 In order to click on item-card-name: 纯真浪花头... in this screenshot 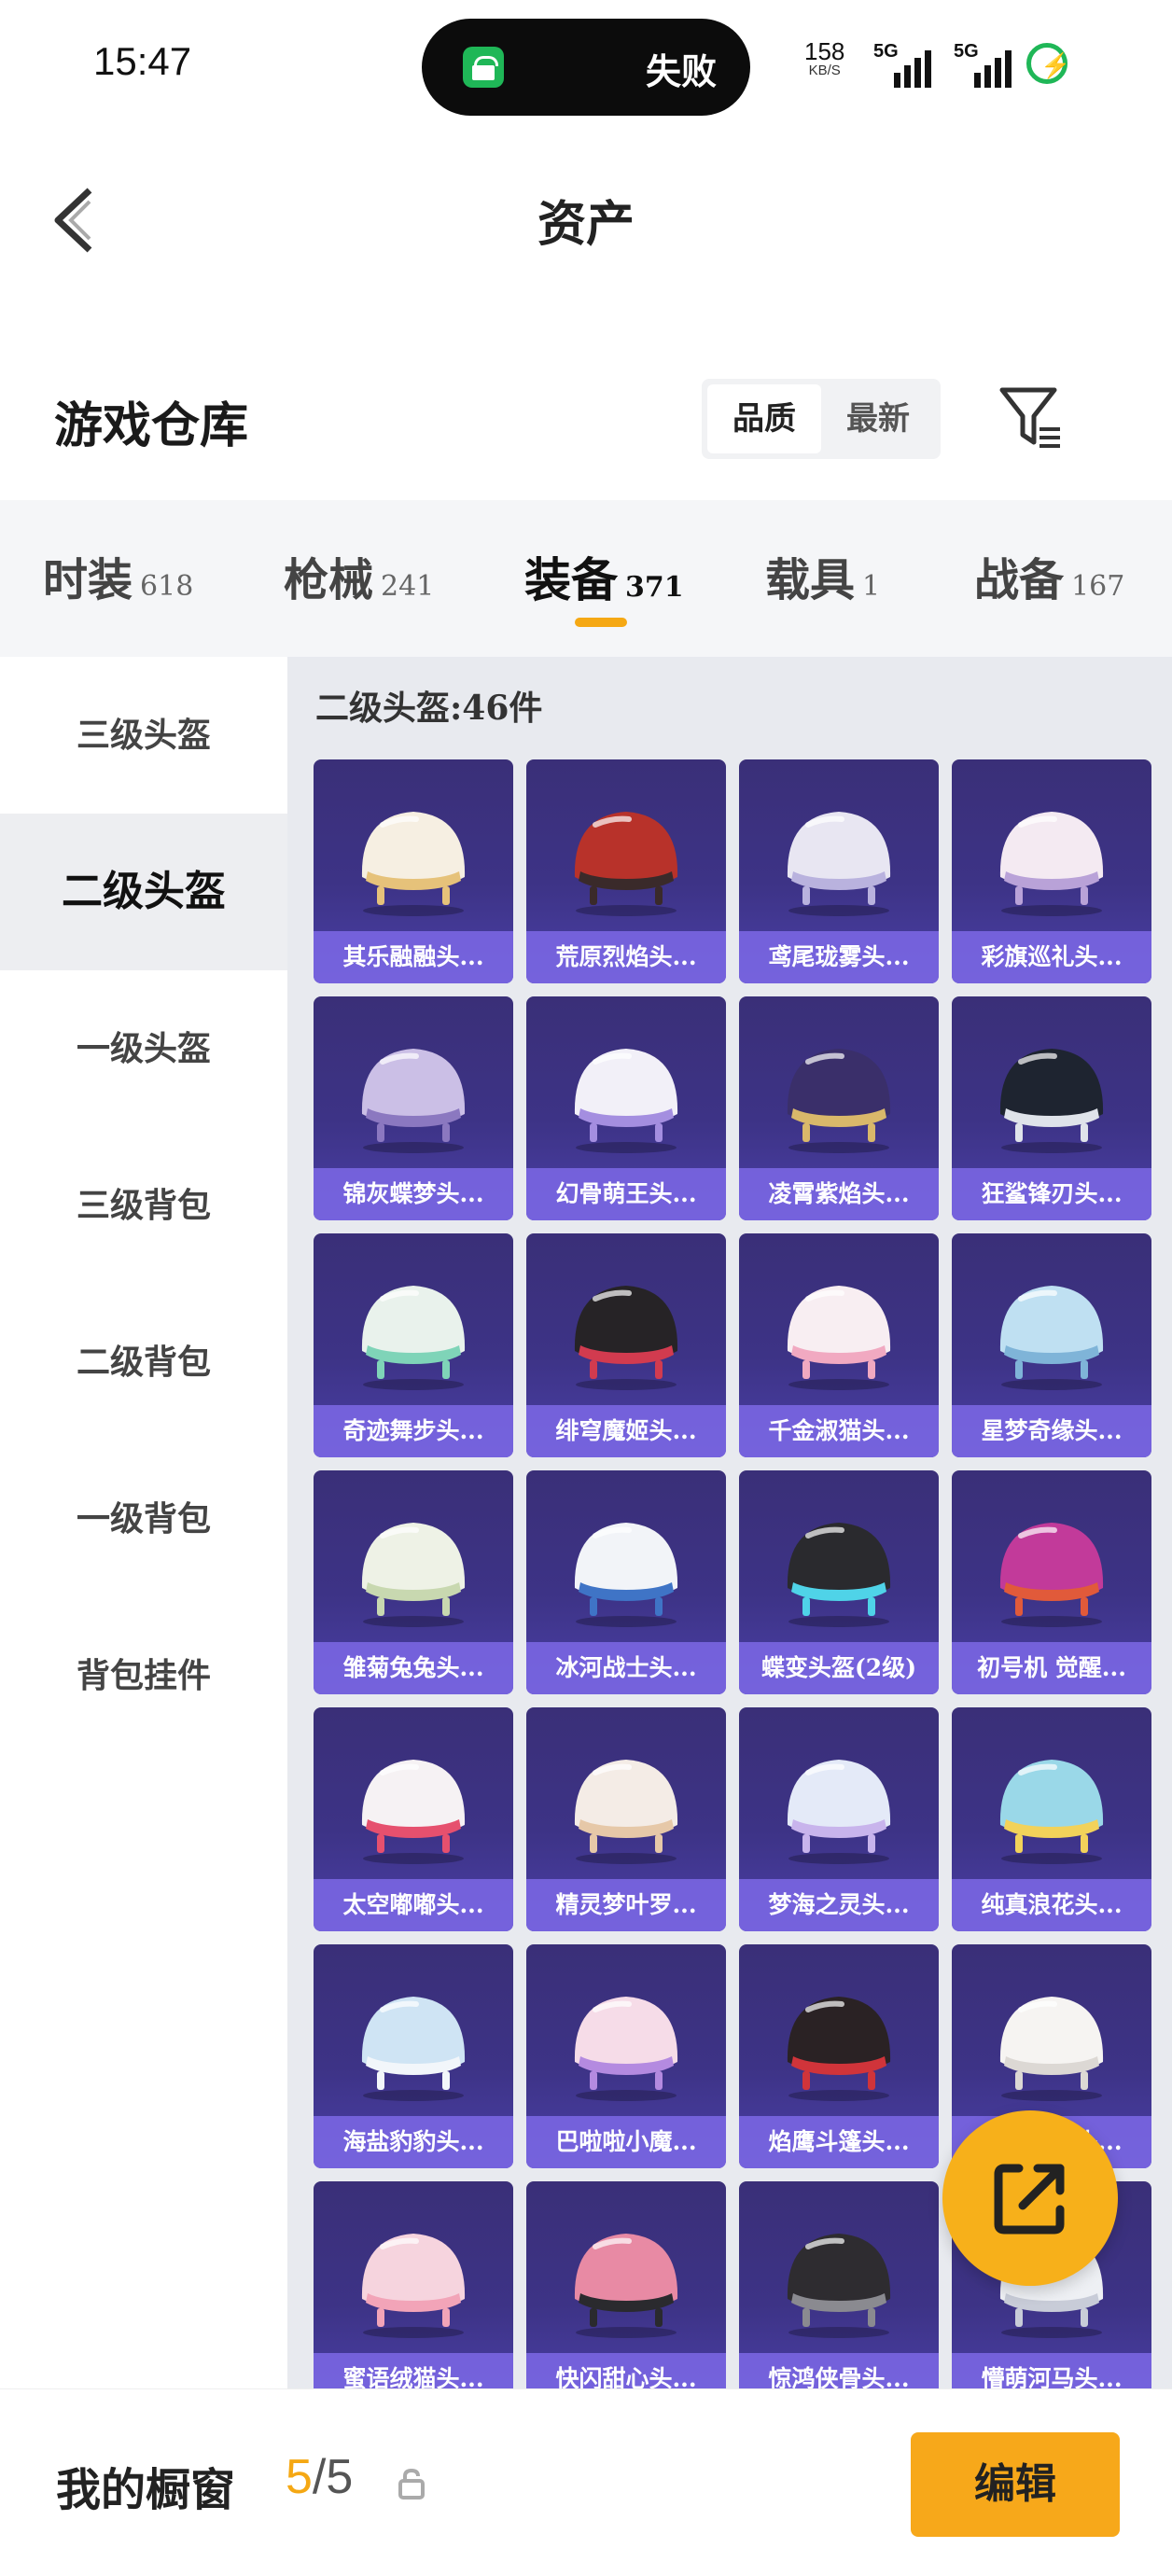, I will do `click(1051, 1905)`.